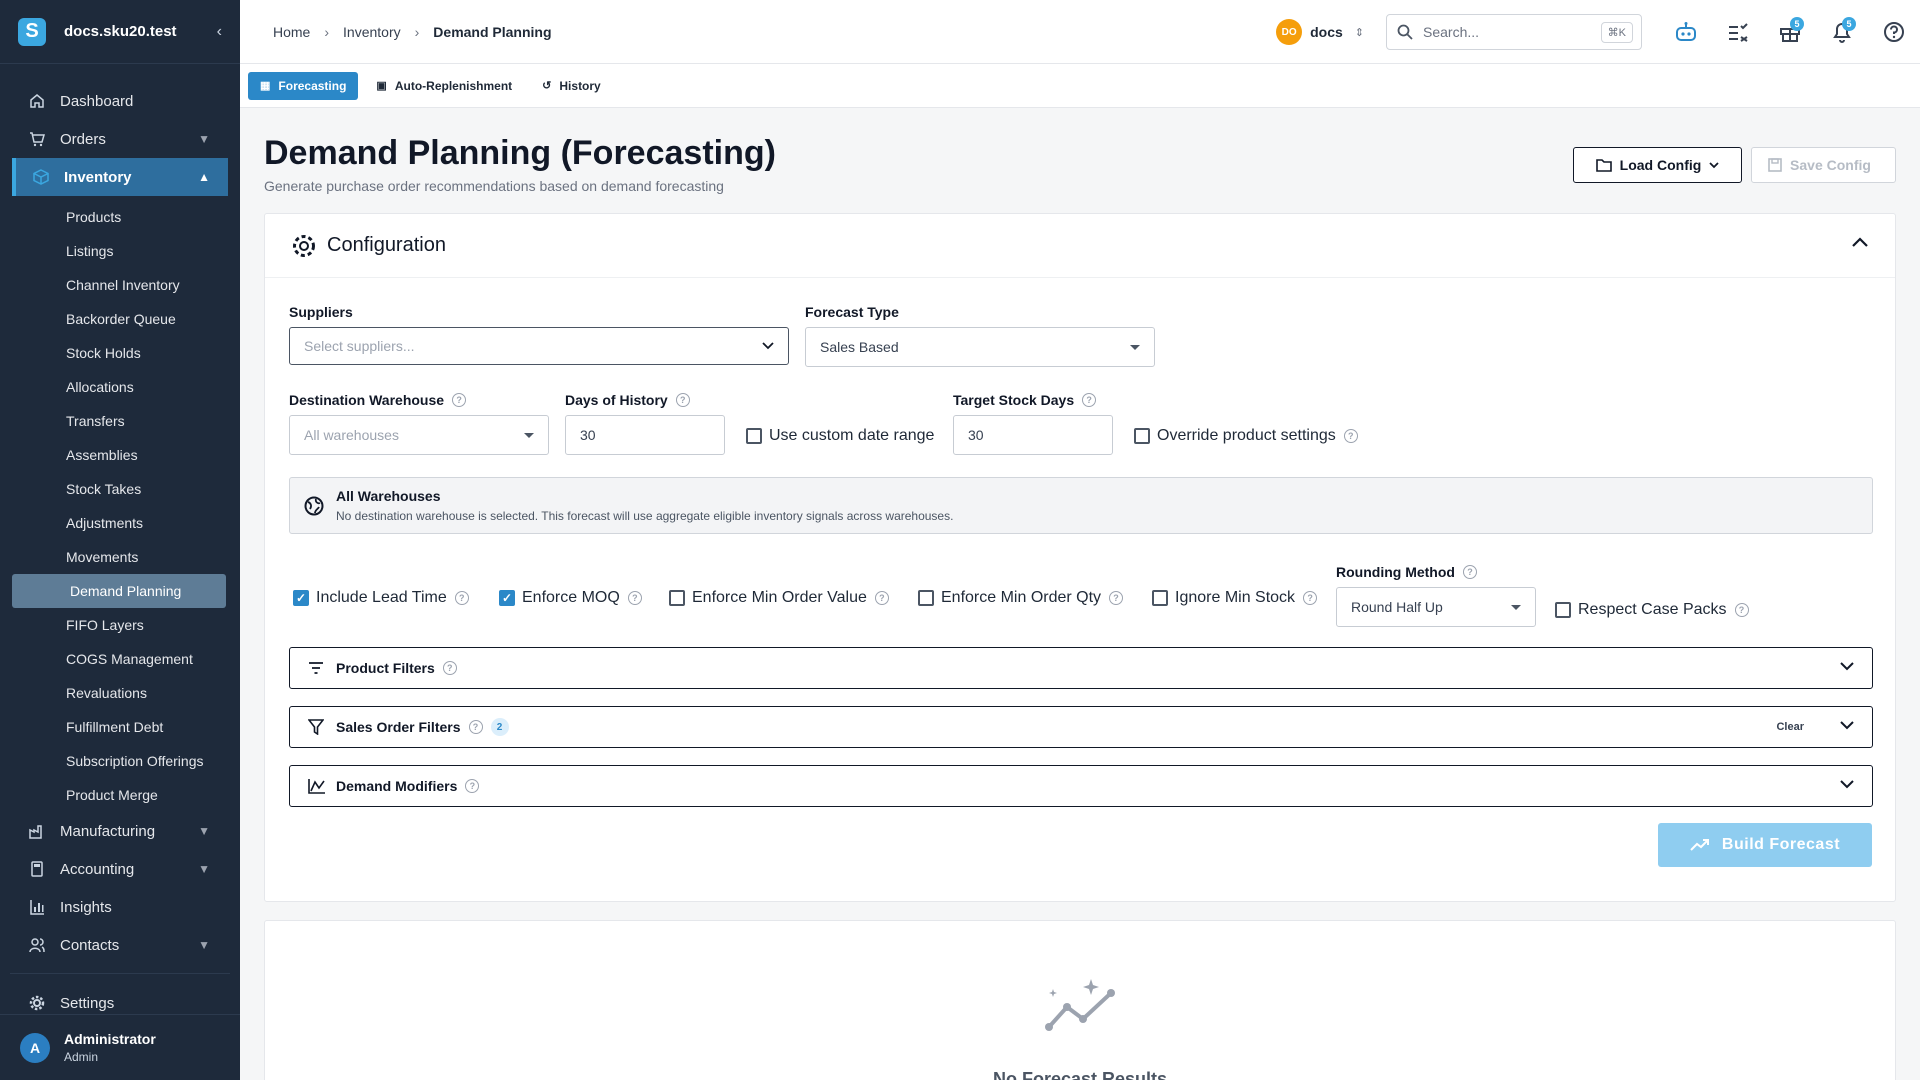 This screenshot has height=1080, width=1920. I want to click on sidebar-sub-transfers: Transfers, so click(120, 421).